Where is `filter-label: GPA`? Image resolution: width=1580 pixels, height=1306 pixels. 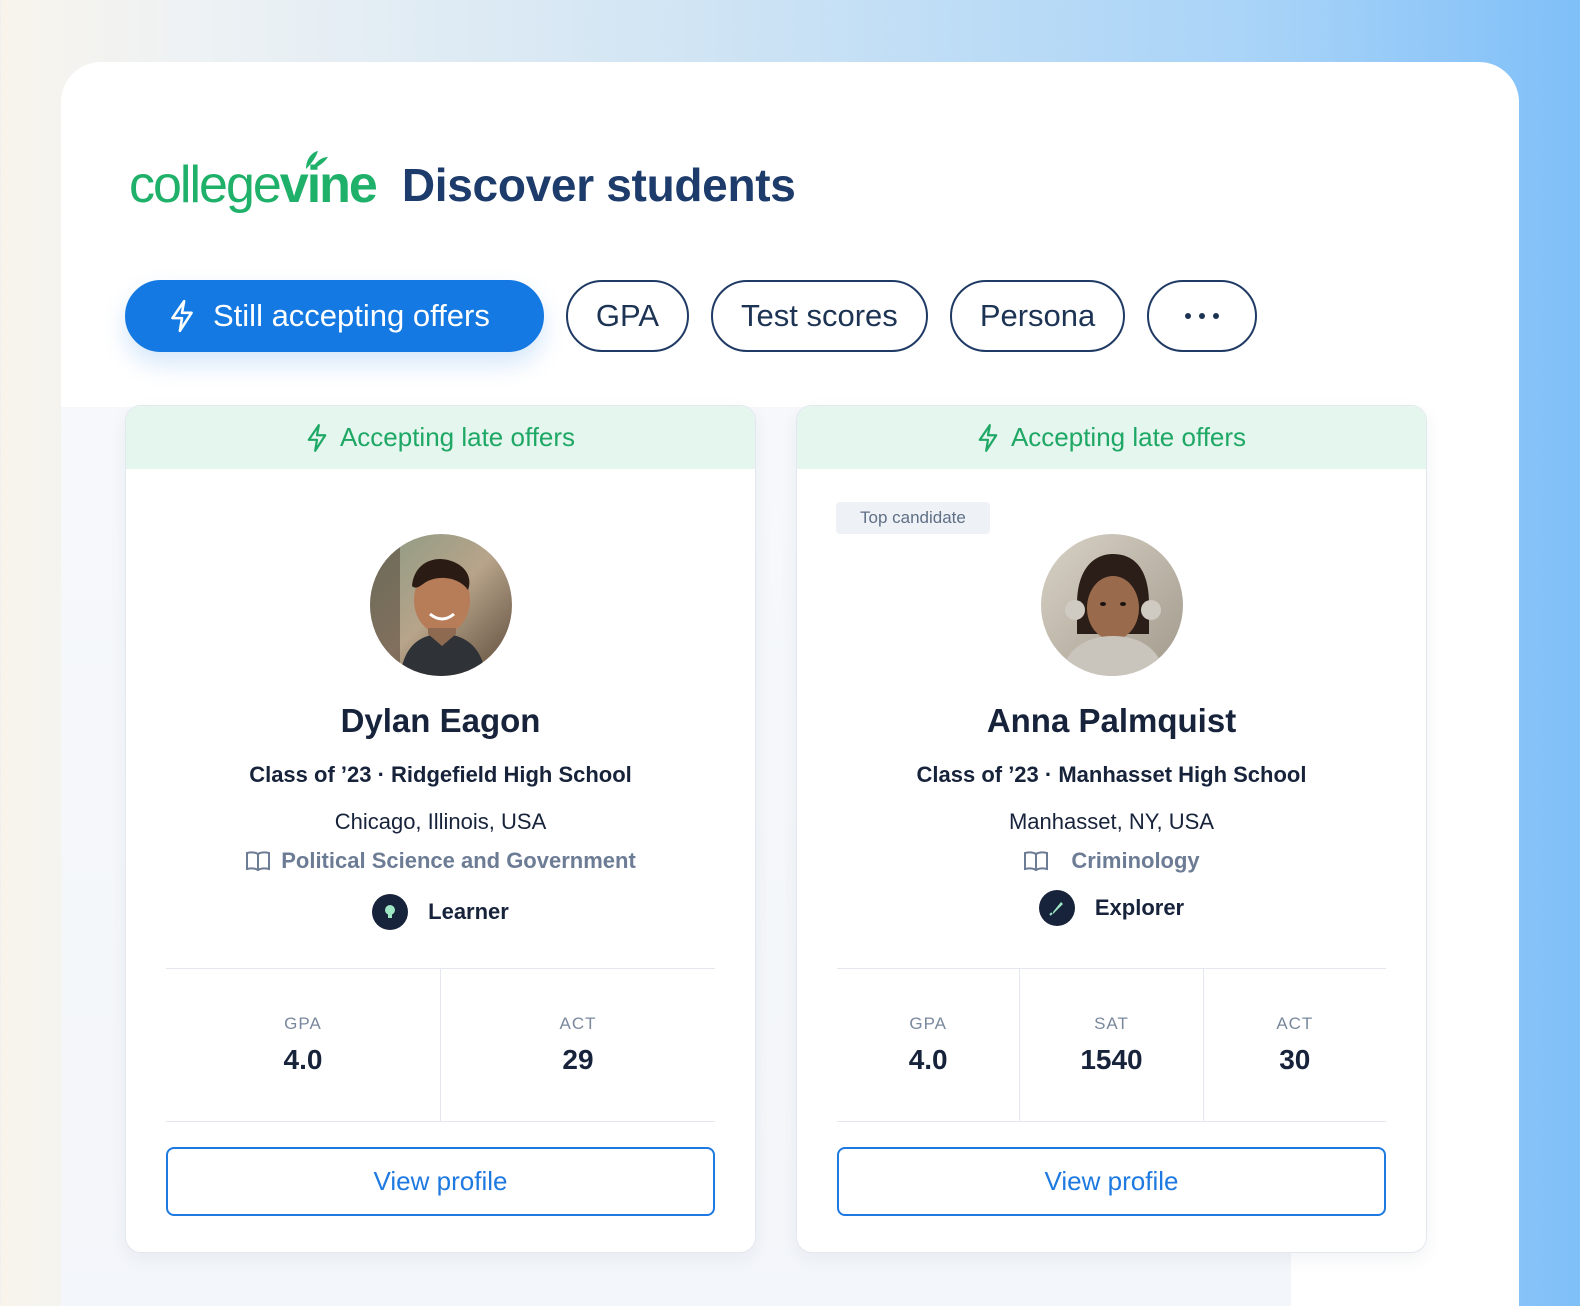
filter-label: GPA is located at coordinates (627, 315).